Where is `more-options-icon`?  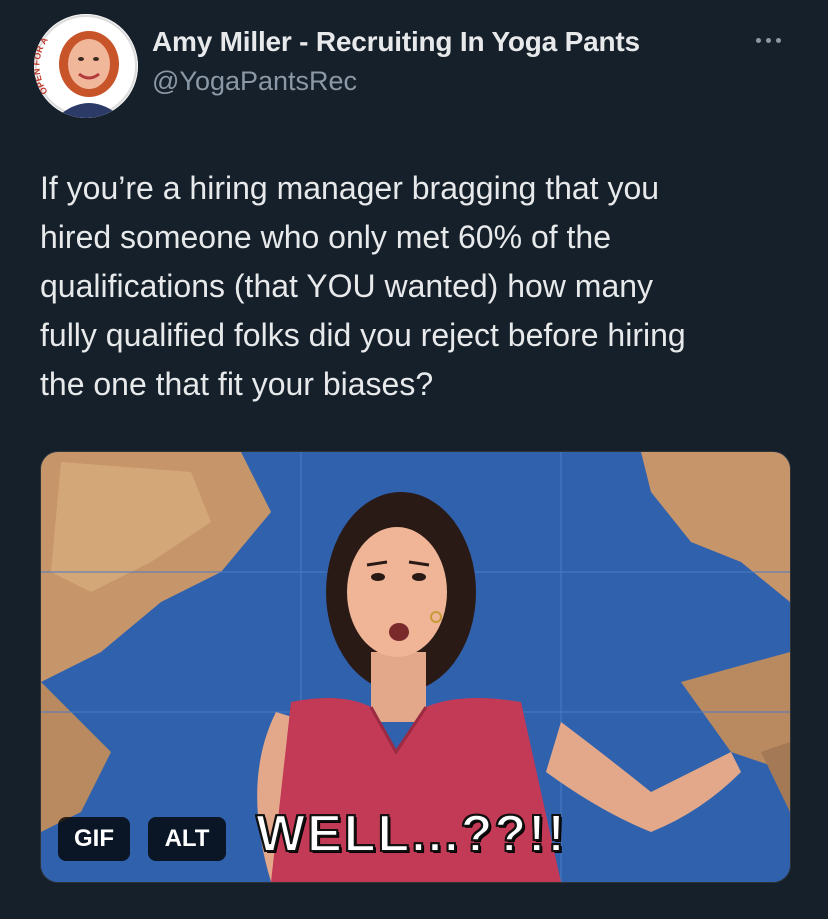 more-options-icon is located at coordinates (768, 40).